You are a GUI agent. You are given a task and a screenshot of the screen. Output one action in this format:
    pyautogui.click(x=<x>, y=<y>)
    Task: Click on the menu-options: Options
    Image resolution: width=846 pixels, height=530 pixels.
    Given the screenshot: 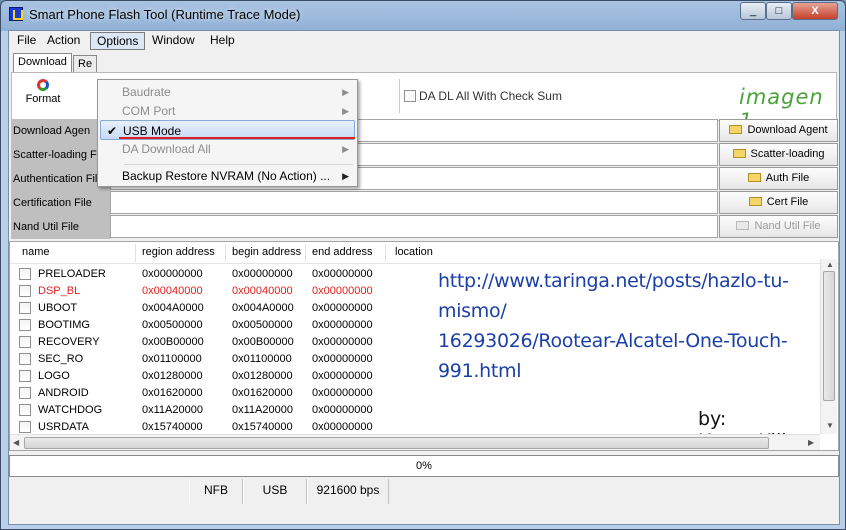 What is the action you would take?
    pyautogui.click(x=118, y=41)
    